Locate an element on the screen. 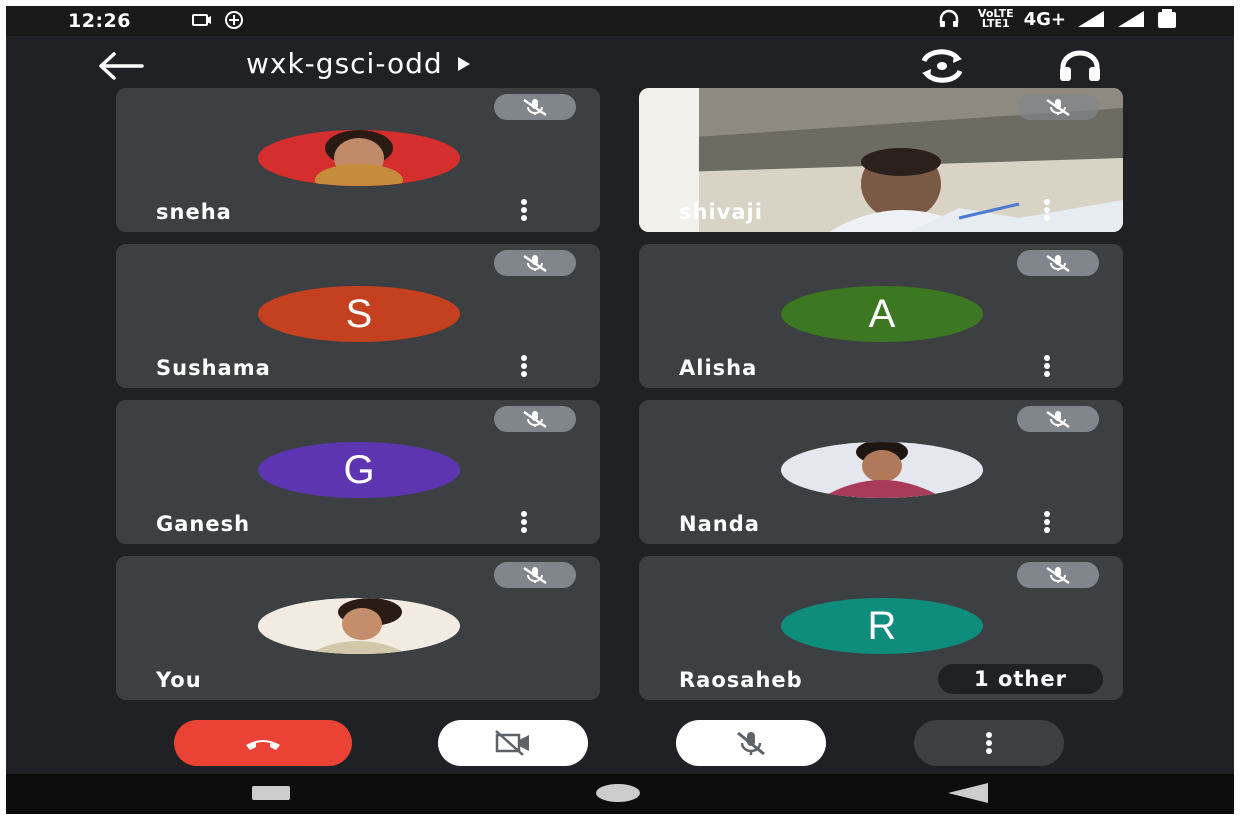 This screenshot has width=1240, height=820. headset-icon is located at coordinates (949, 18).